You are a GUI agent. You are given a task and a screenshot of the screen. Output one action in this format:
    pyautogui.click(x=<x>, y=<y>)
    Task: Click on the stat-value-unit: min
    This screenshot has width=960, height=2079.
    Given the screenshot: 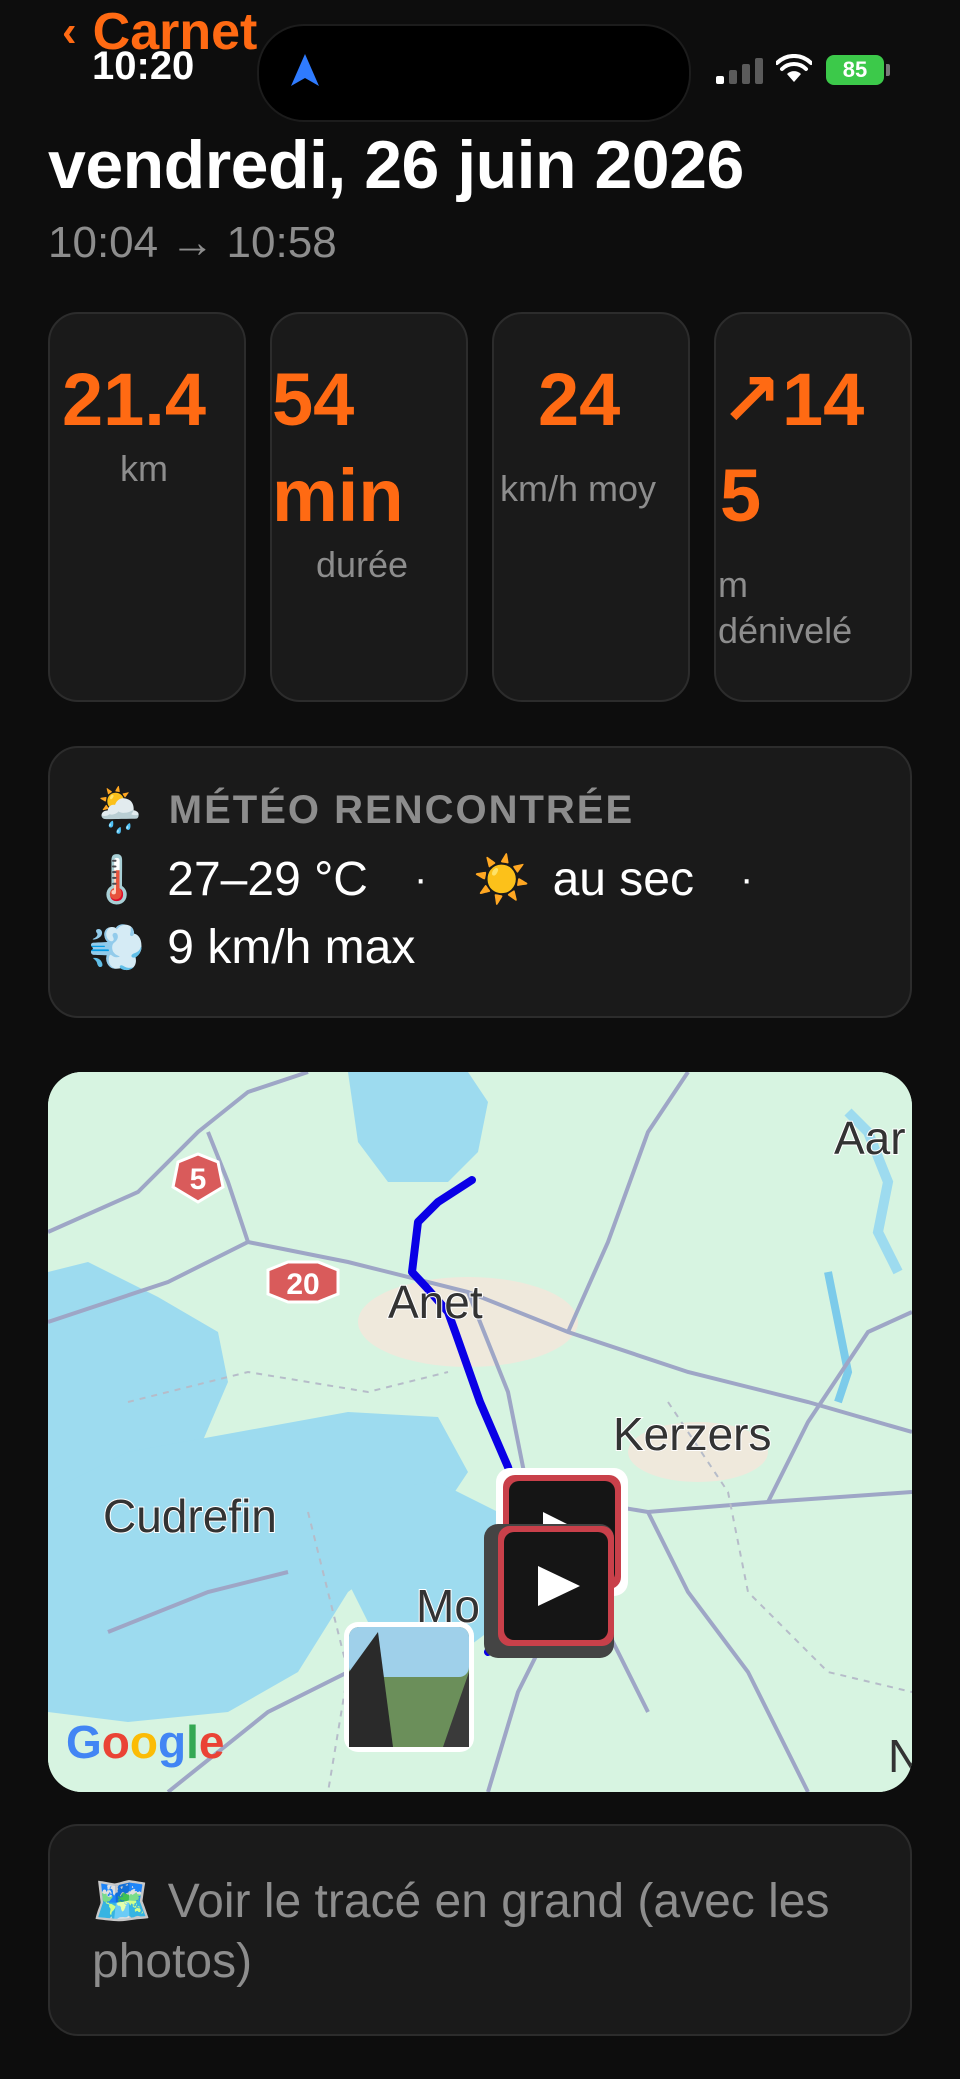 What is the action you would take?
    pyautogui.click(x=338, y=495)
    